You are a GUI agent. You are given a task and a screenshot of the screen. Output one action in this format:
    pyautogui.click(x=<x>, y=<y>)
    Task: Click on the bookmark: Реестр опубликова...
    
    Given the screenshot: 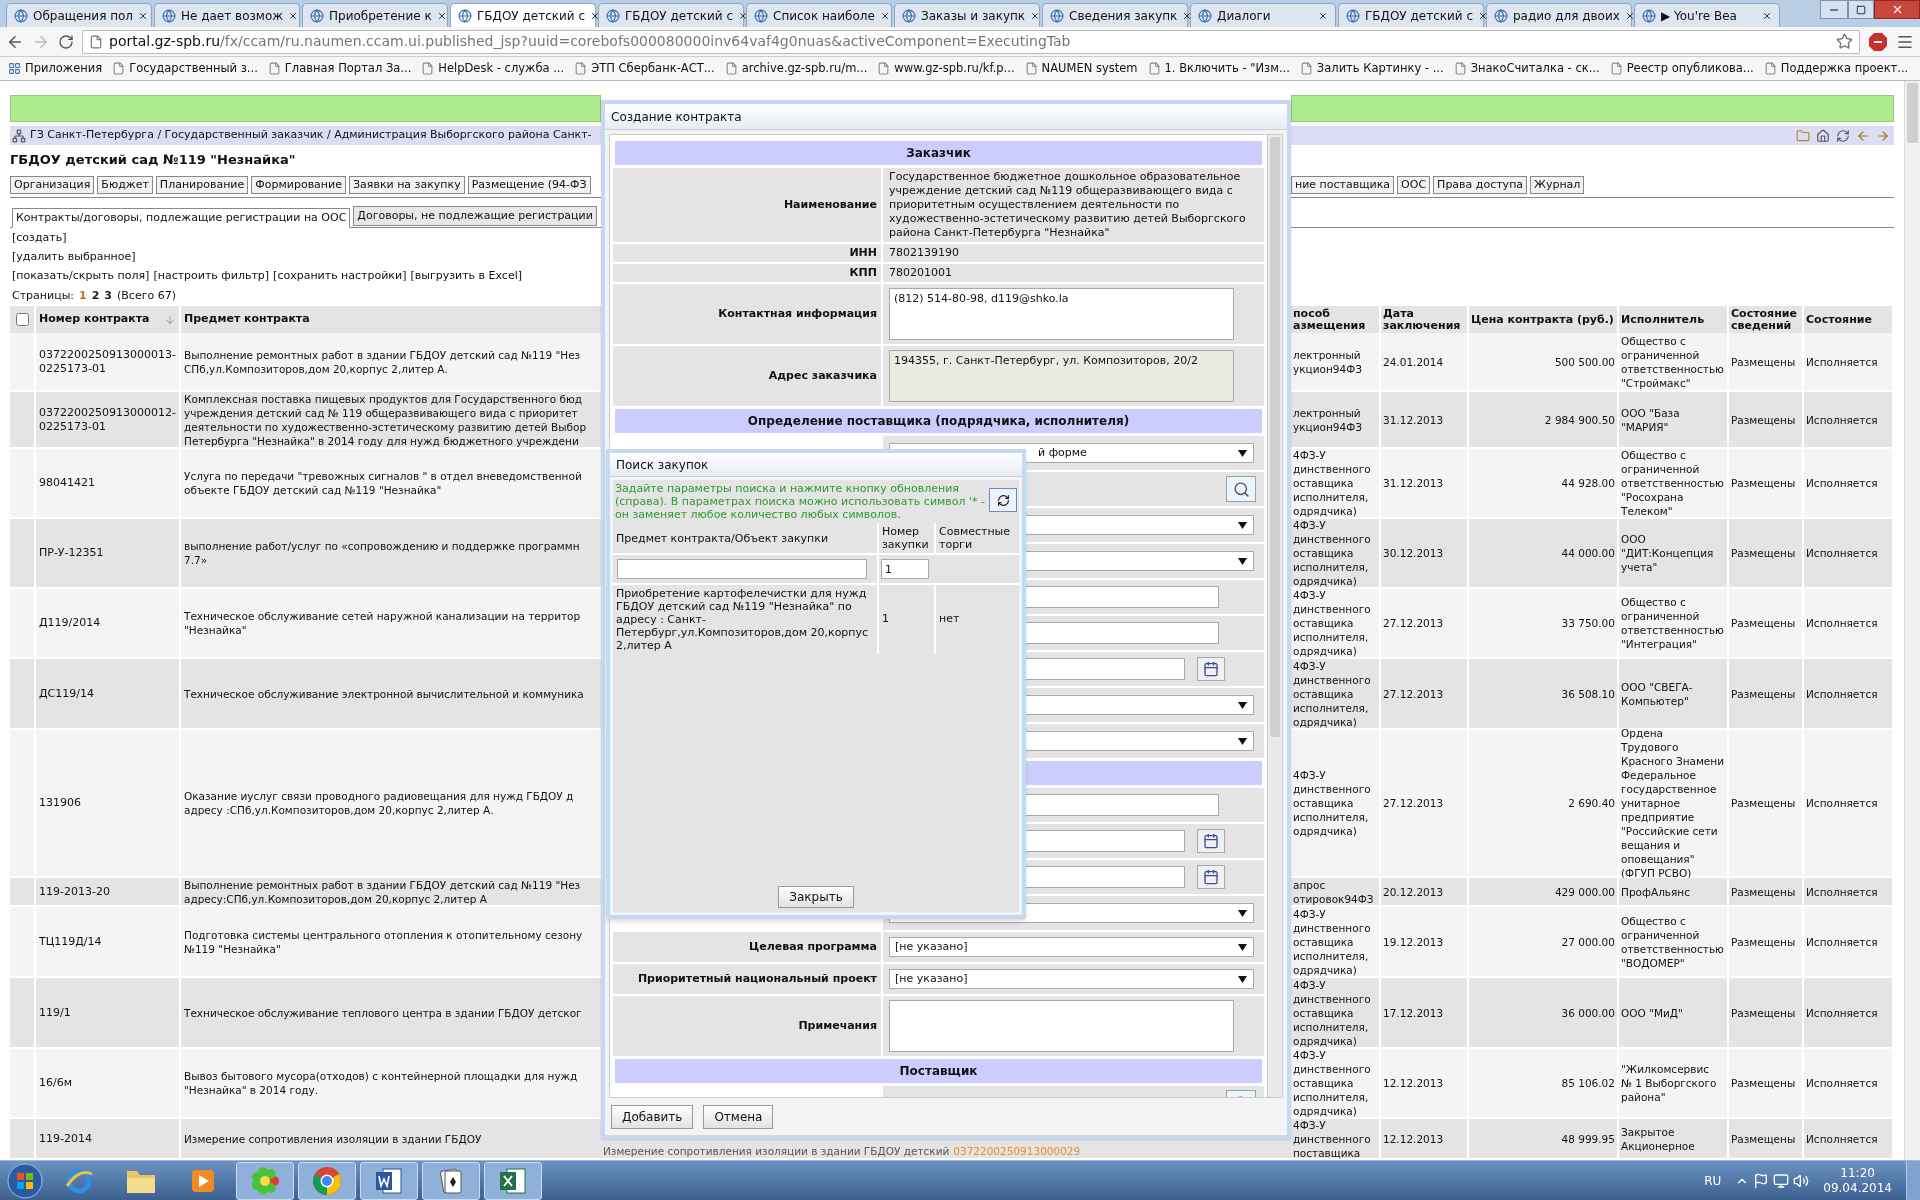 What is the action you would take?
    pyautogui.click(x=1681, y=68)
    